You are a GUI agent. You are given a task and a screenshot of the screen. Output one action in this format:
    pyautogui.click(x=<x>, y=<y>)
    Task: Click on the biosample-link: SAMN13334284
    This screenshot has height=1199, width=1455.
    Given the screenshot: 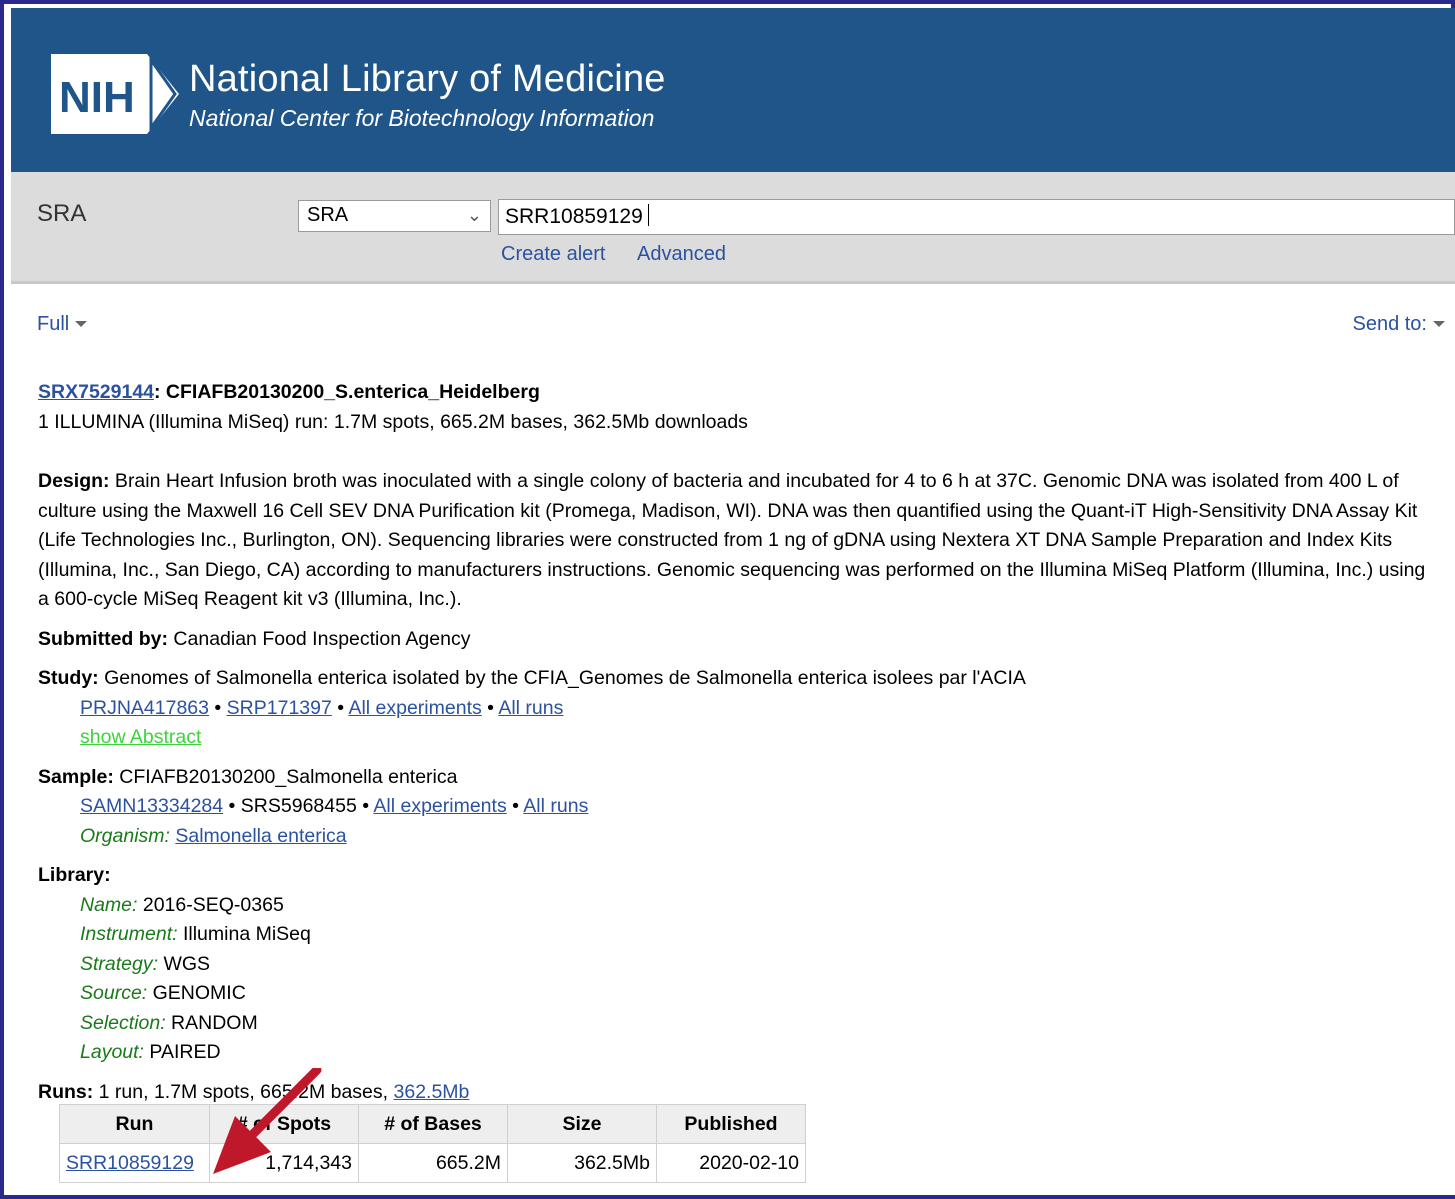 What is the action you would take?
    pyautogui.click(x=151, y=806)
    